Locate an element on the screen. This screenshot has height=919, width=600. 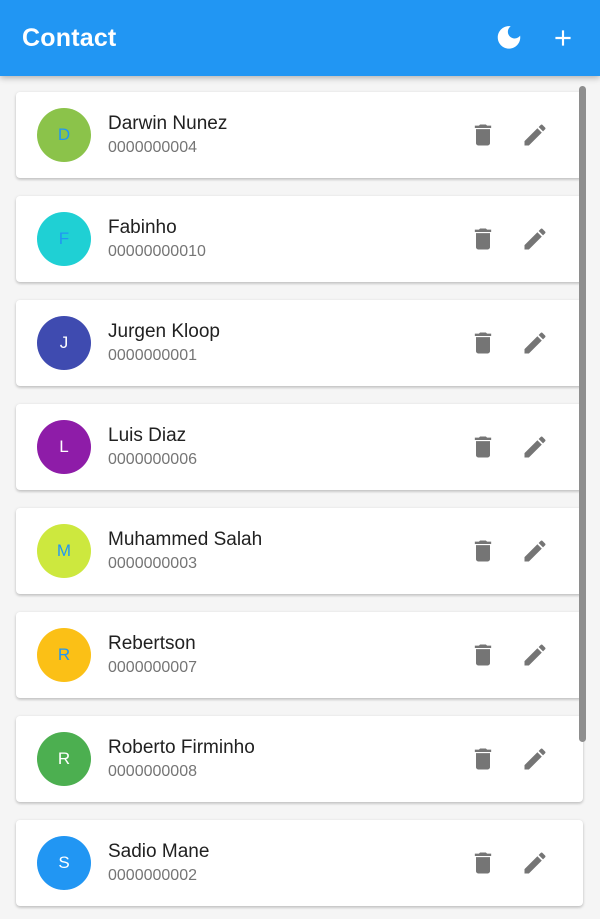
contact-card: J Jurgen Kloop 0000000001 is located at coordinates (299, 343).